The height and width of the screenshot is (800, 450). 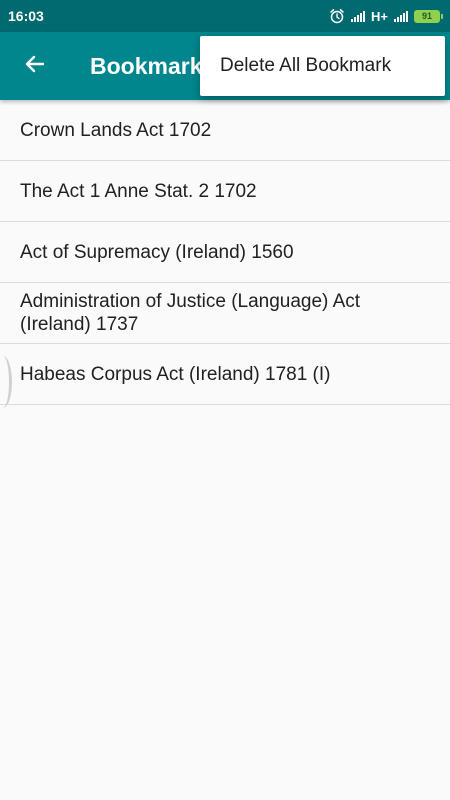 I want to click on list-item: Habeas Corpus Act (Ireland) 1781 (I), so click(x=225, y=374).